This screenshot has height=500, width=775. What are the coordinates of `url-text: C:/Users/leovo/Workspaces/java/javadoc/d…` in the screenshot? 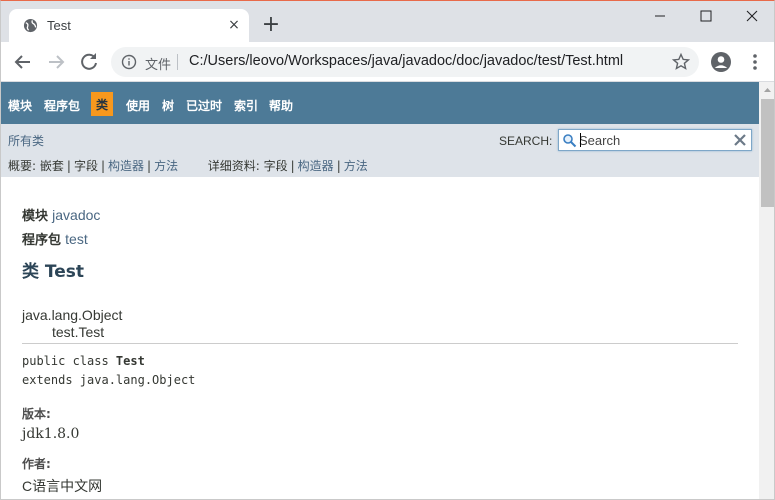 It's located at (406, 61).